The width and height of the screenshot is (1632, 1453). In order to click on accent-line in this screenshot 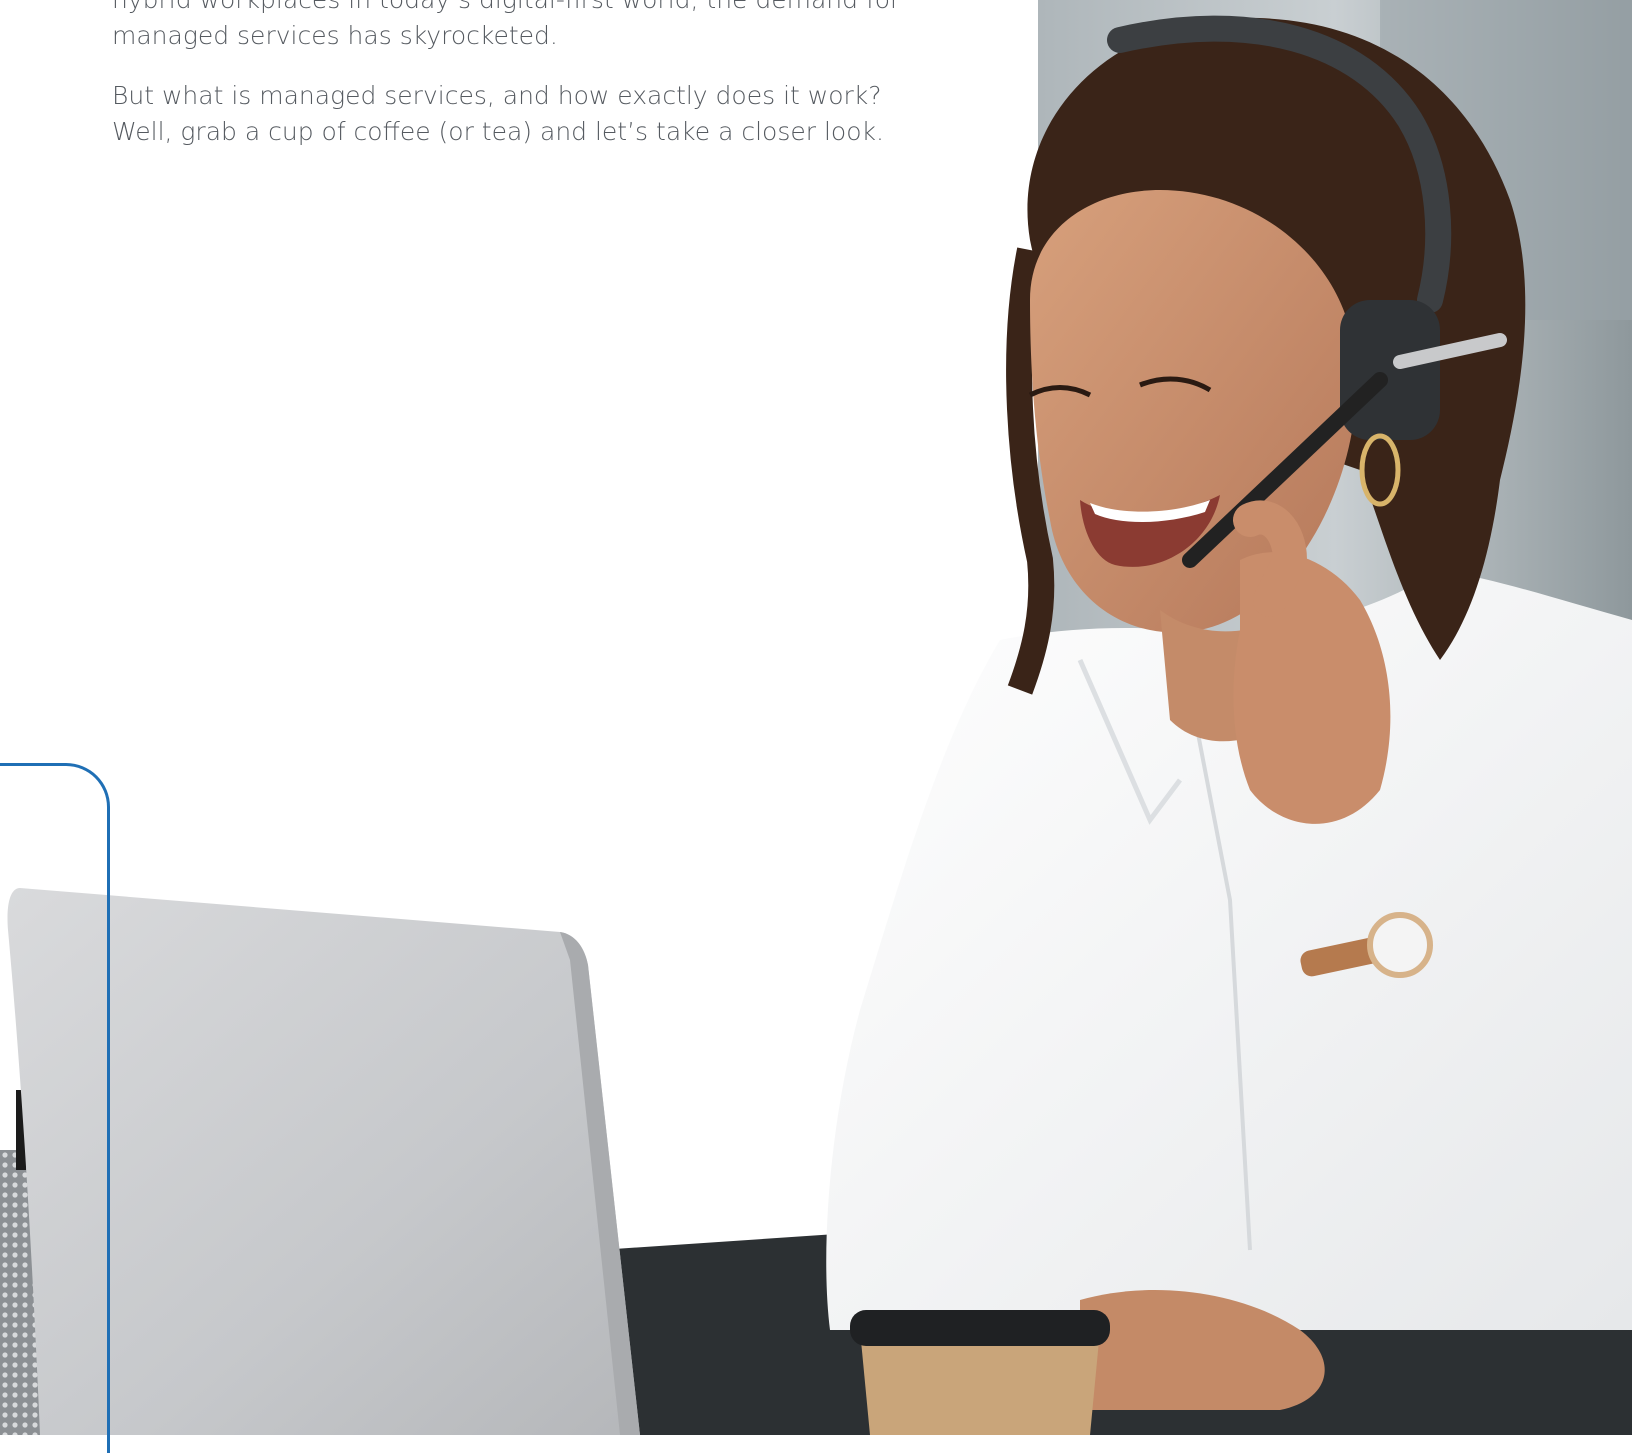, I will do `click(55, 1108)`.